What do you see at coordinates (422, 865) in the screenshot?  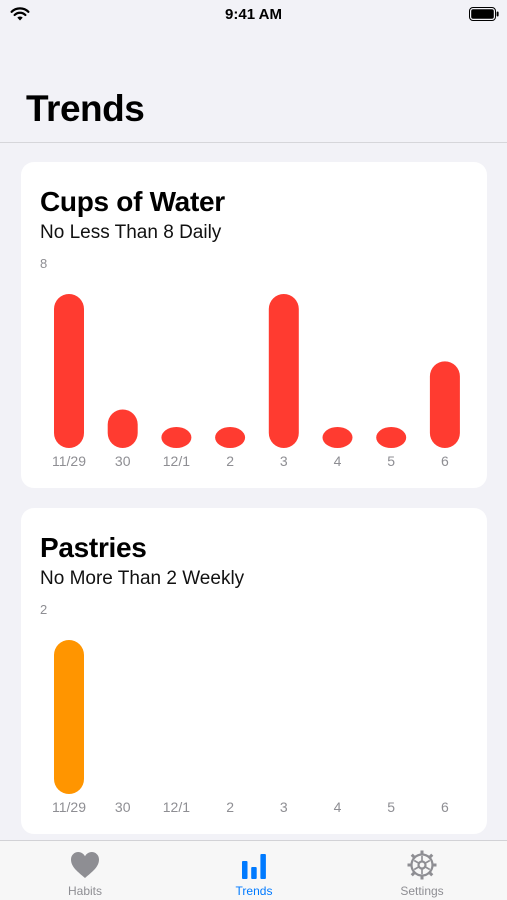 I see `gear-icon` at bounding box center [422, 865].